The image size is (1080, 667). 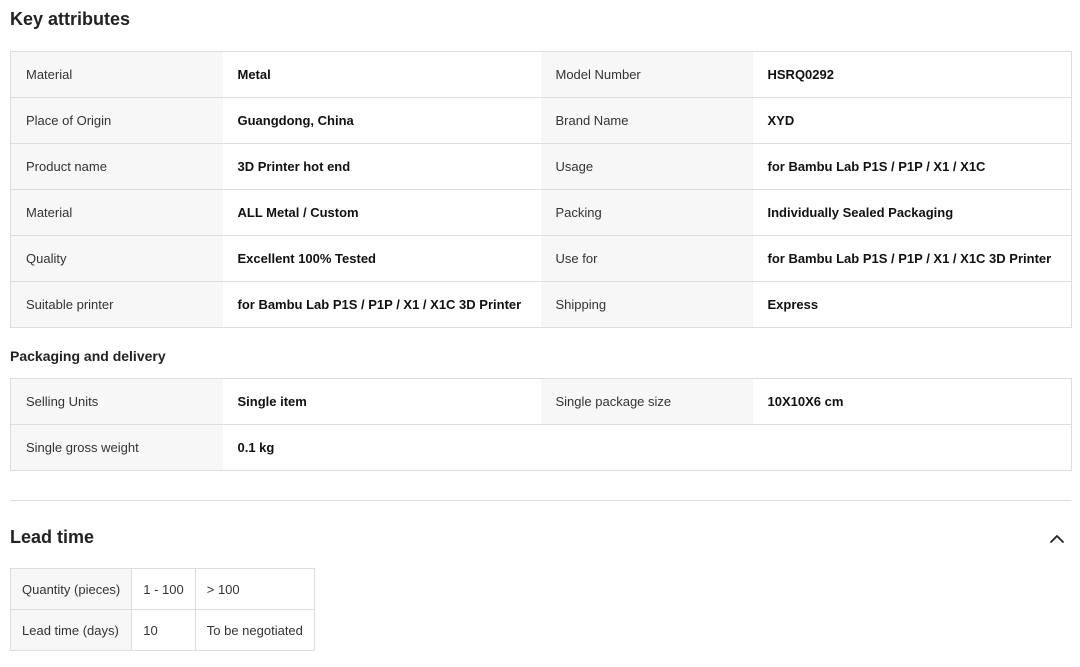 I want to click on chevron-up-icon, so click(x=1057, y=539).